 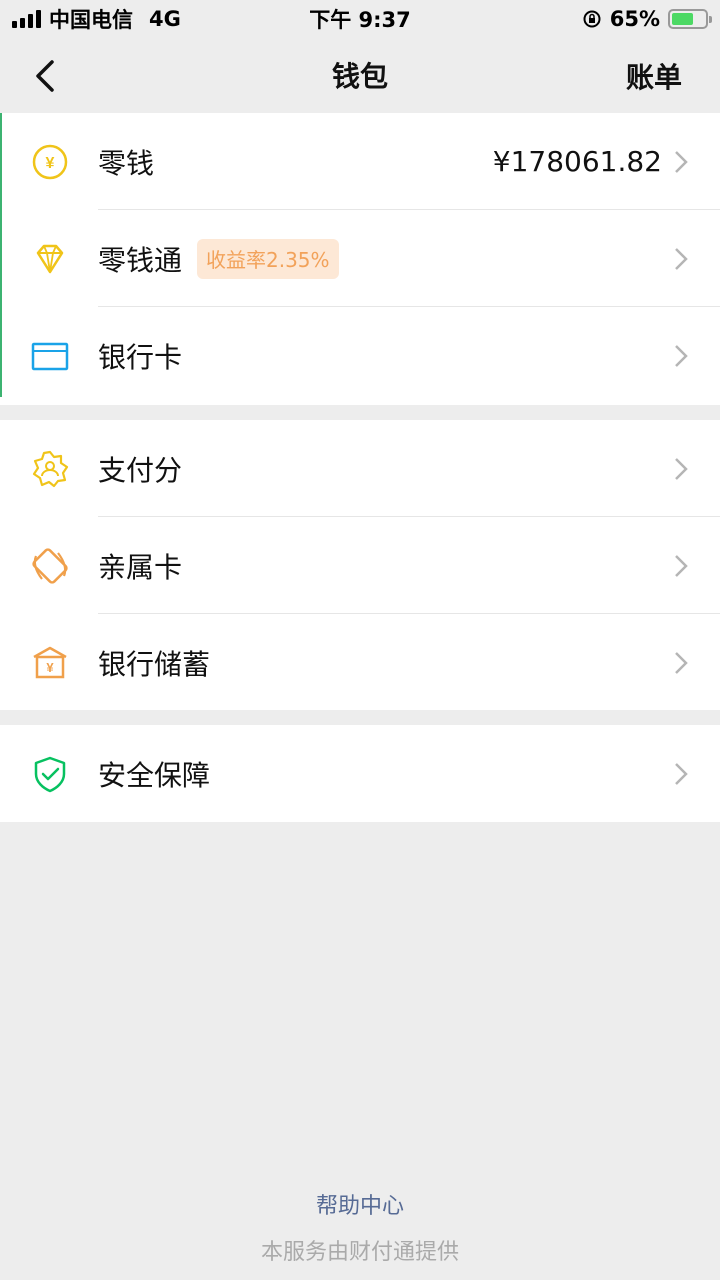 I want to click on network-type: 4G, so click(x=165, y=19).